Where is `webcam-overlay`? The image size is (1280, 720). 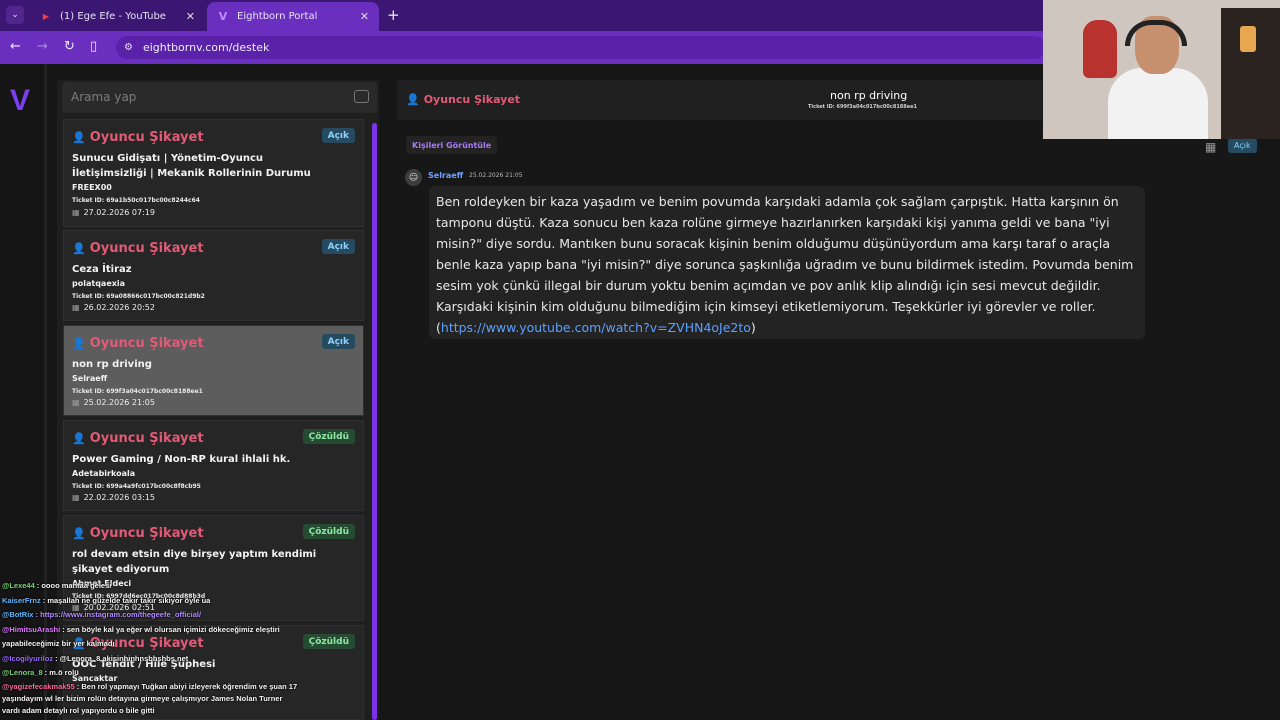 webcam-overlay is located at coordinates (1161, 69).